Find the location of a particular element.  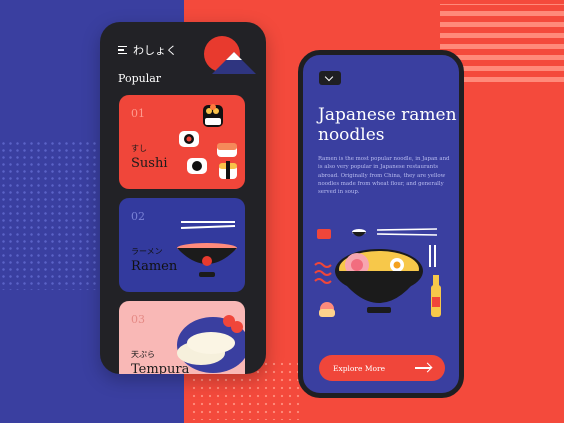

card-japanese-label: すし is located at coordinates (139, 148).